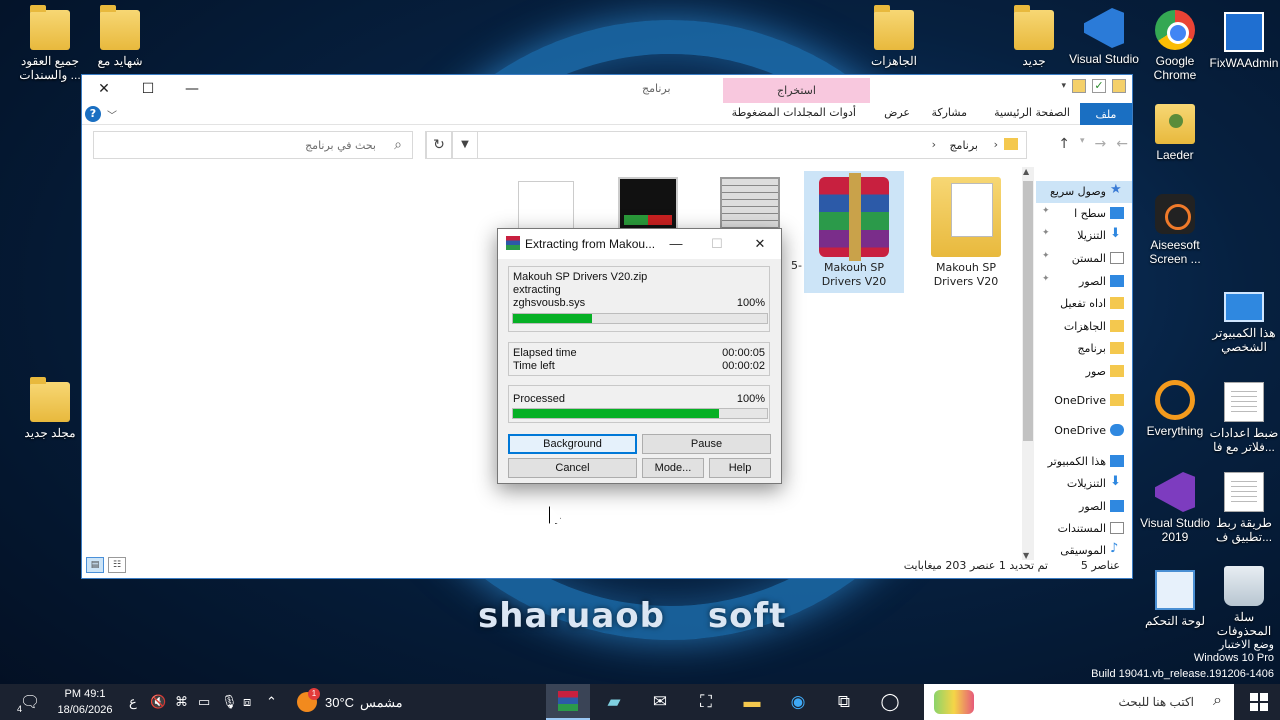 The width and height of the screenshot is (1280, 720). Describe the element at coordinates (1175, 508) in the screenshot. I see `desktop-icon-visual-studio-2019: Visual Studio 2019` at that location.